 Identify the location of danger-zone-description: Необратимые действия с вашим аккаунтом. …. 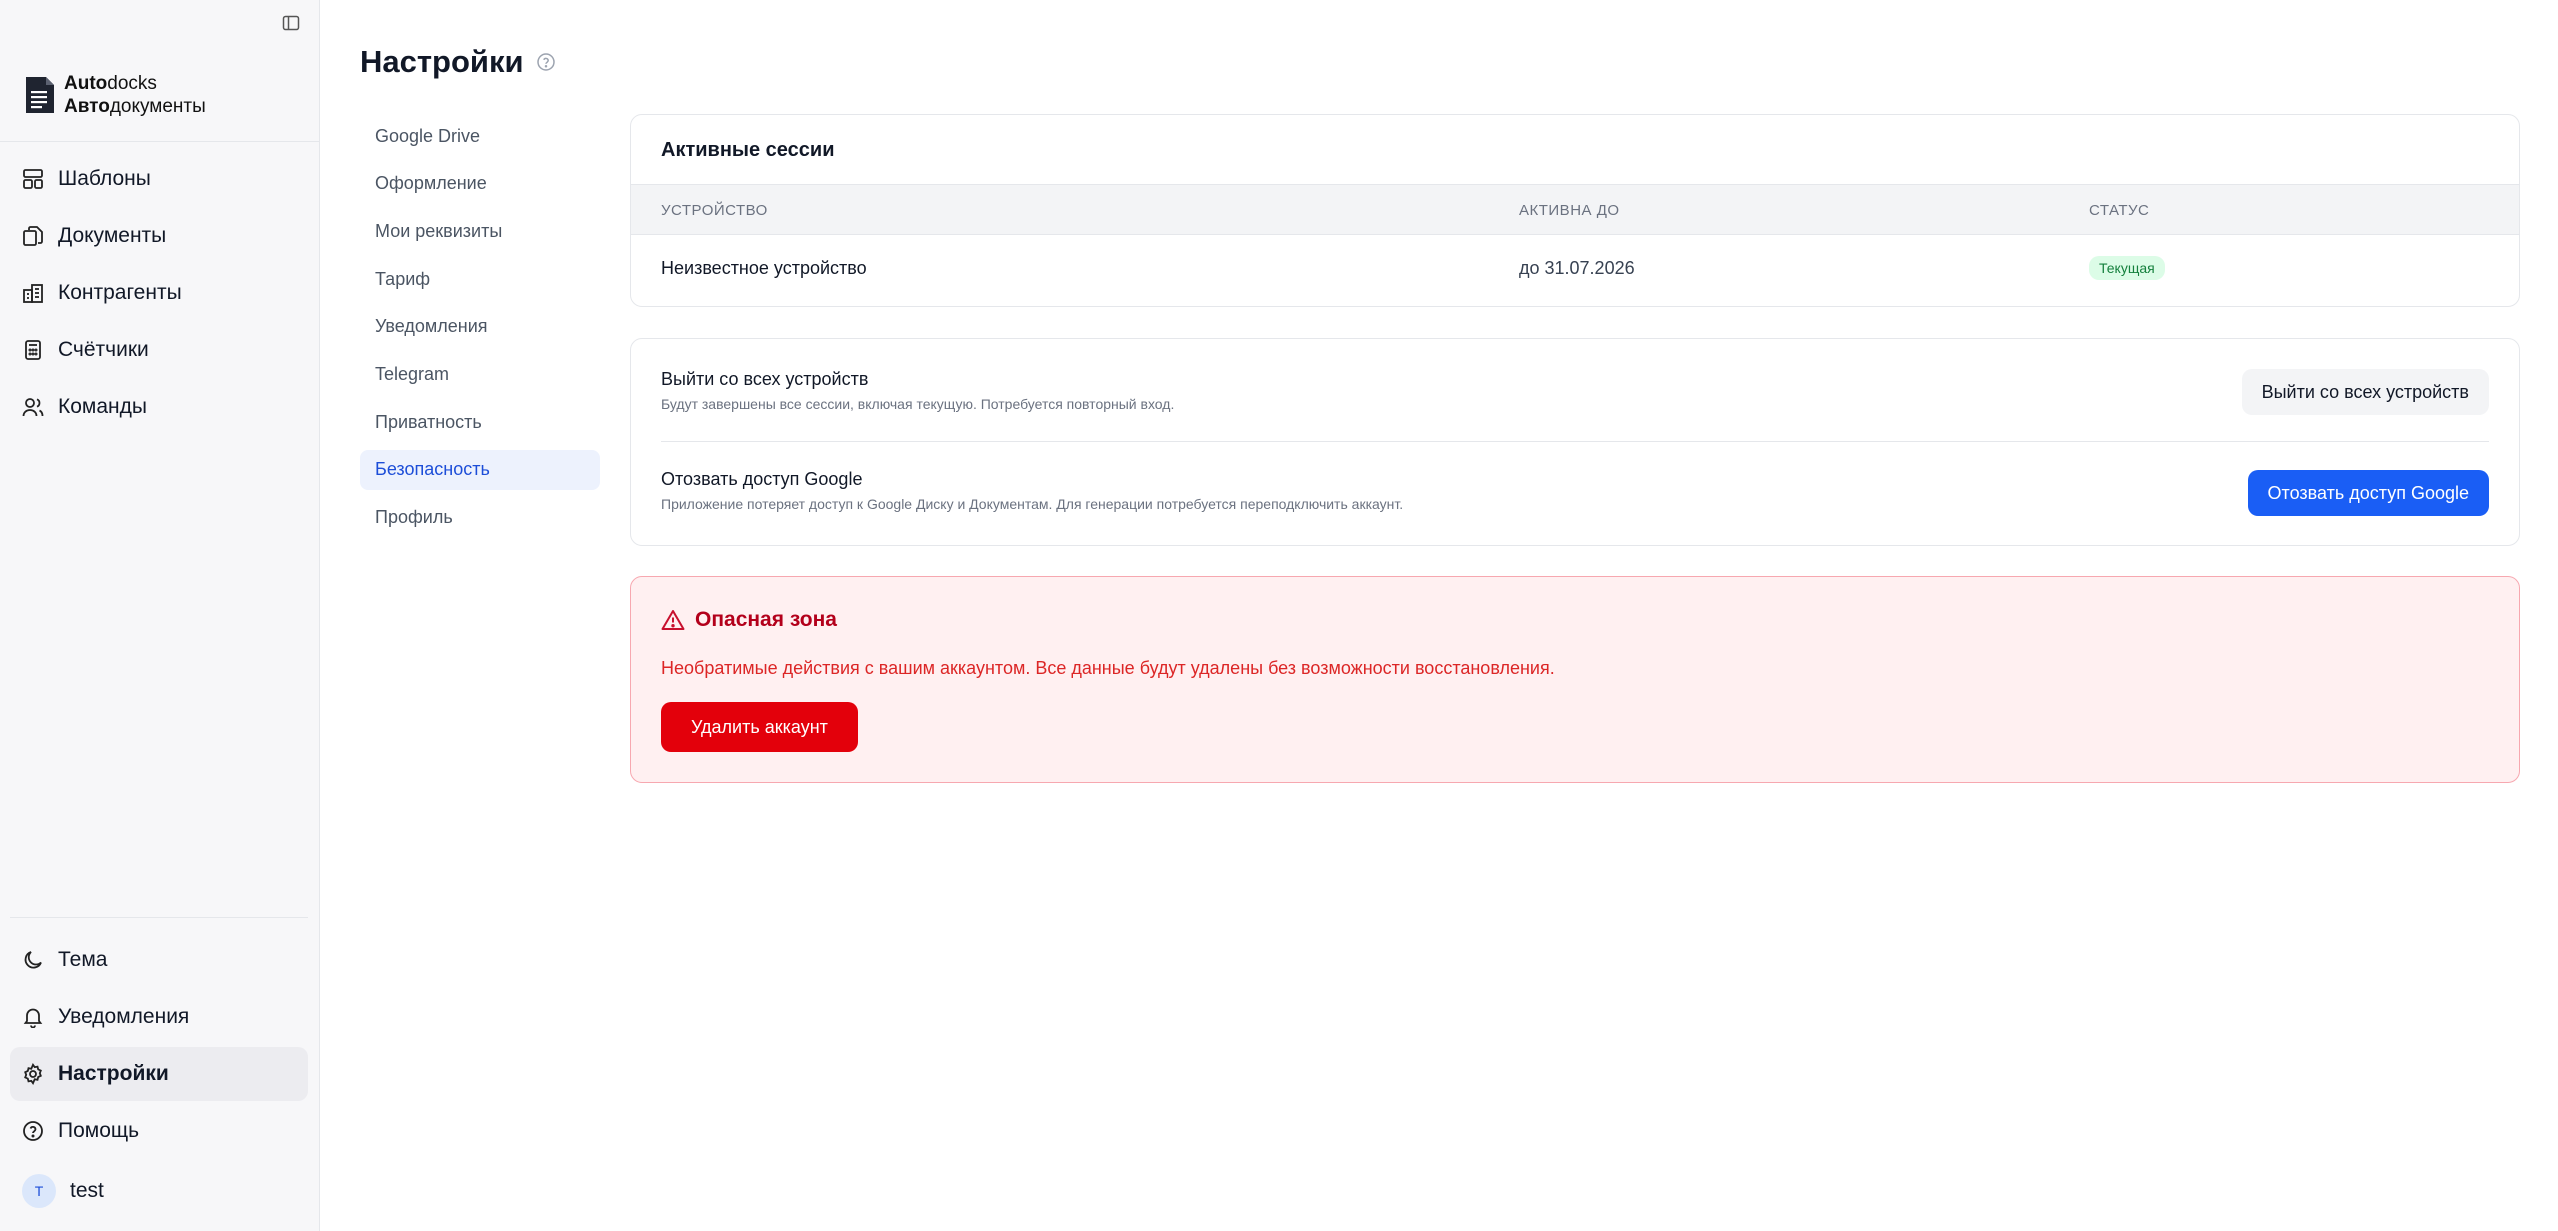
(1108, 668).